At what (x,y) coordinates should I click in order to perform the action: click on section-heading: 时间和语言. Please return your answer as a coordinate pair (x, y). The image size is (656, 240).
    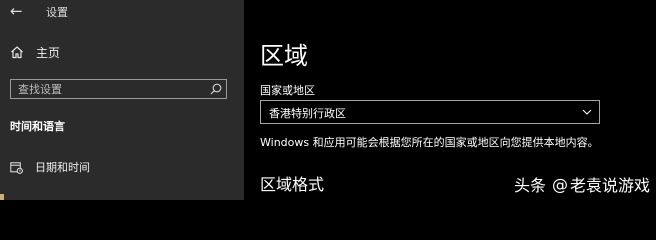
    Looking at the image, I should click on (37, 126).